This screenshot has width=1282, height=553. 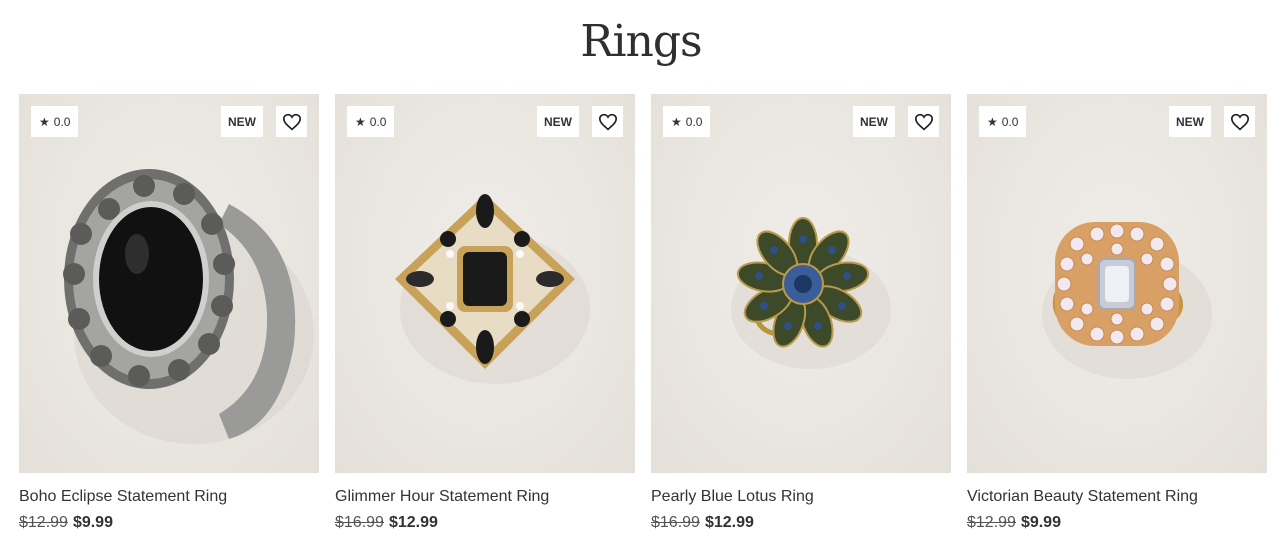 What do you see at coordinates (485, 497) in the screenshot?
I see `product-name: Glimmer Hour Statement Ring` at bounding box center [485, 497].